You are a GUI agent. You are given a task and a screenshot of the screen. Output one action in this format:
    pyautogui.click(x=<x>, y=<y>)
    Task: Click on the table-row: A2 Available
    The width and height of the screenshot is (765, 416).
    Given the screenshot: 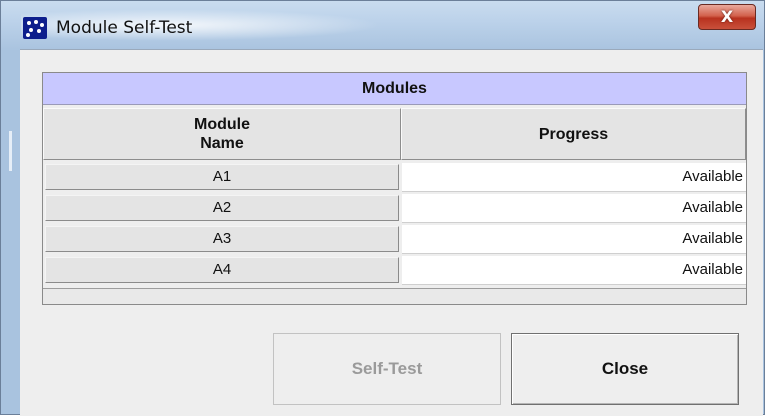 What is the action you would take?
    pyautogui.click(x=394, y=208)
    